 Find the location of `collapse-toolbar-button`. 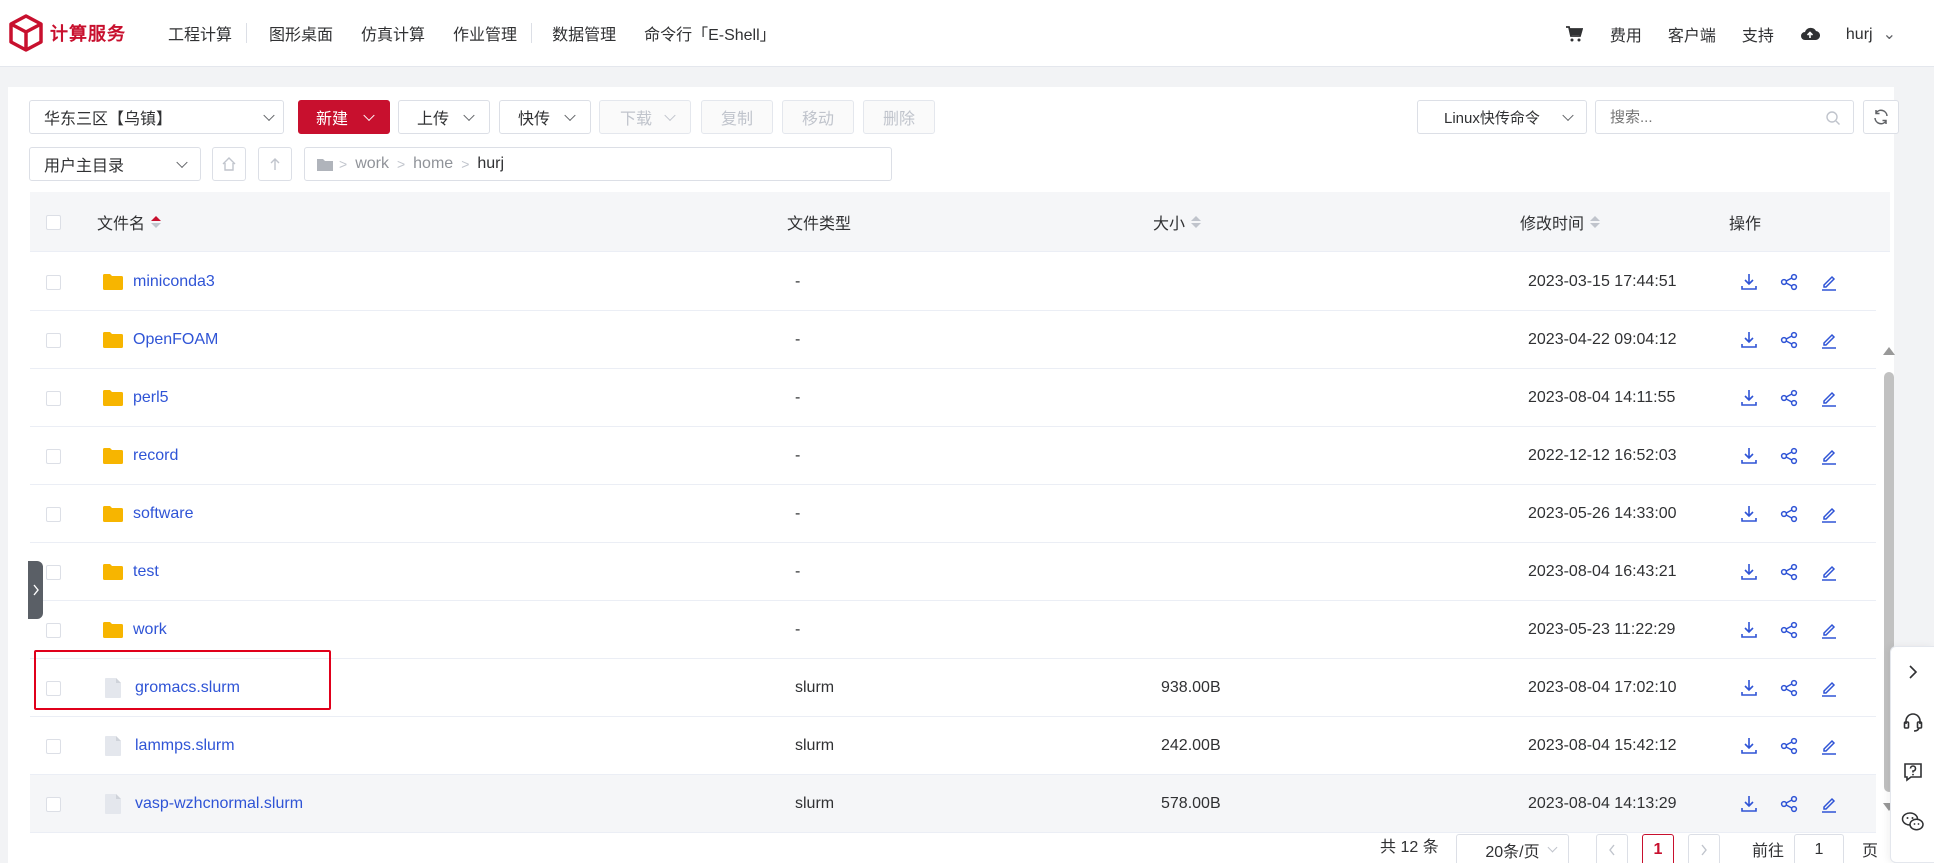

collapse-toolbar-button is located at coordinates (1912, 672).